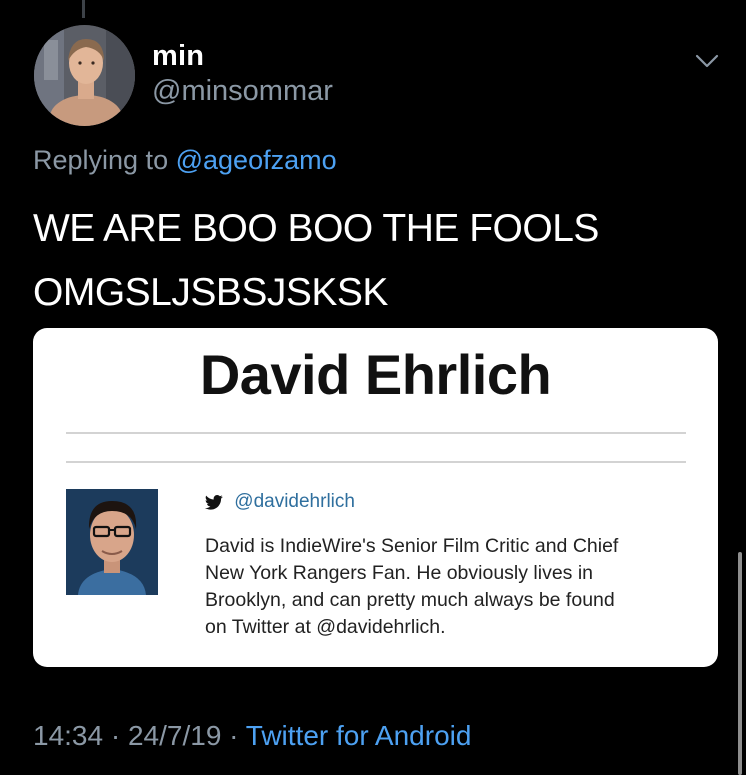 The width and height of the screenshot is (746, 775). What do you see at coordinates (83, 9) in the screenshot?
I see `thread-connector-line` at bounding box center [83, 9].